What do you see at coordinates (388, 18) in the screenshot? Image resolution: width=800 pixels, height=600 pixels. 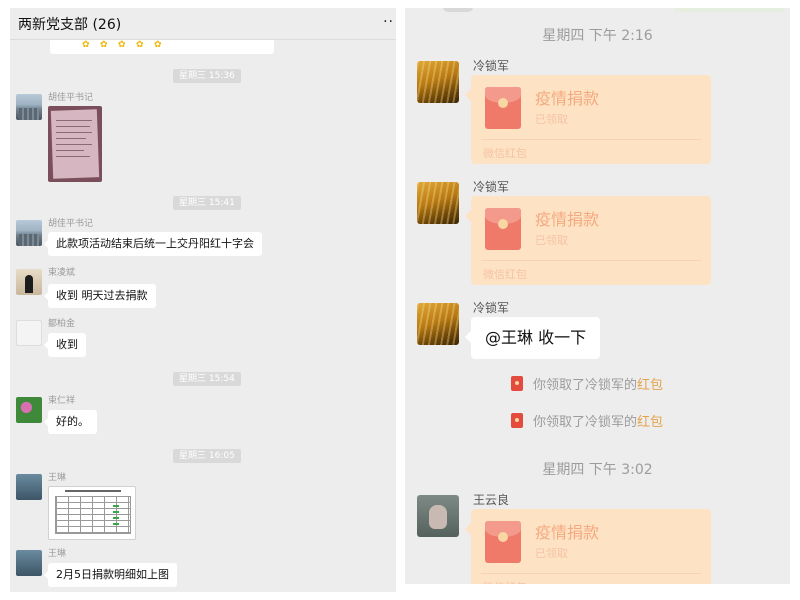 I see `more-options-icon: ..` at bounding box center [388, 18].